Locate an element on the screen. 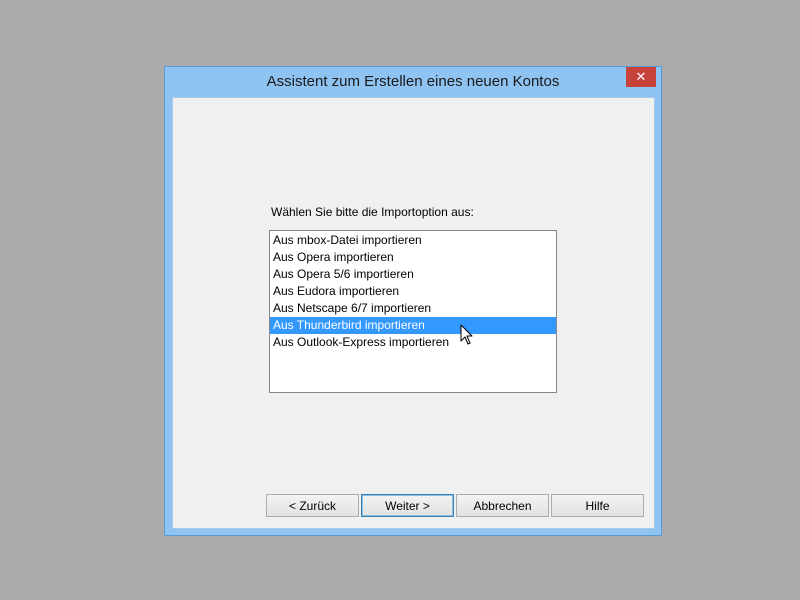 Image resolution: width=800 pixels, height=600 pixels. list-item-thunderbird: Aus Thunderbird importieren is located at coordinates (413, 325).